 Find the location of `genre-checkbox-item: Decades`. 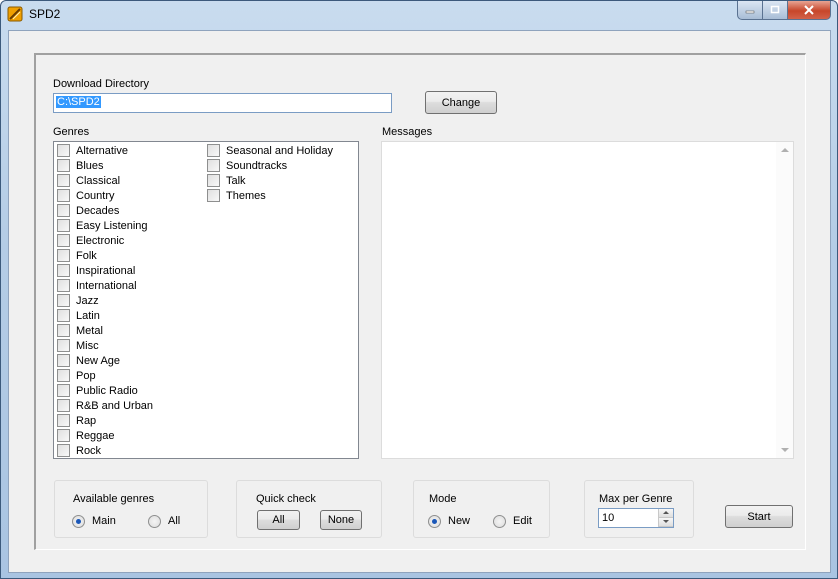

genre-checkbox-item: Decades is located at coordinates (88, 210).